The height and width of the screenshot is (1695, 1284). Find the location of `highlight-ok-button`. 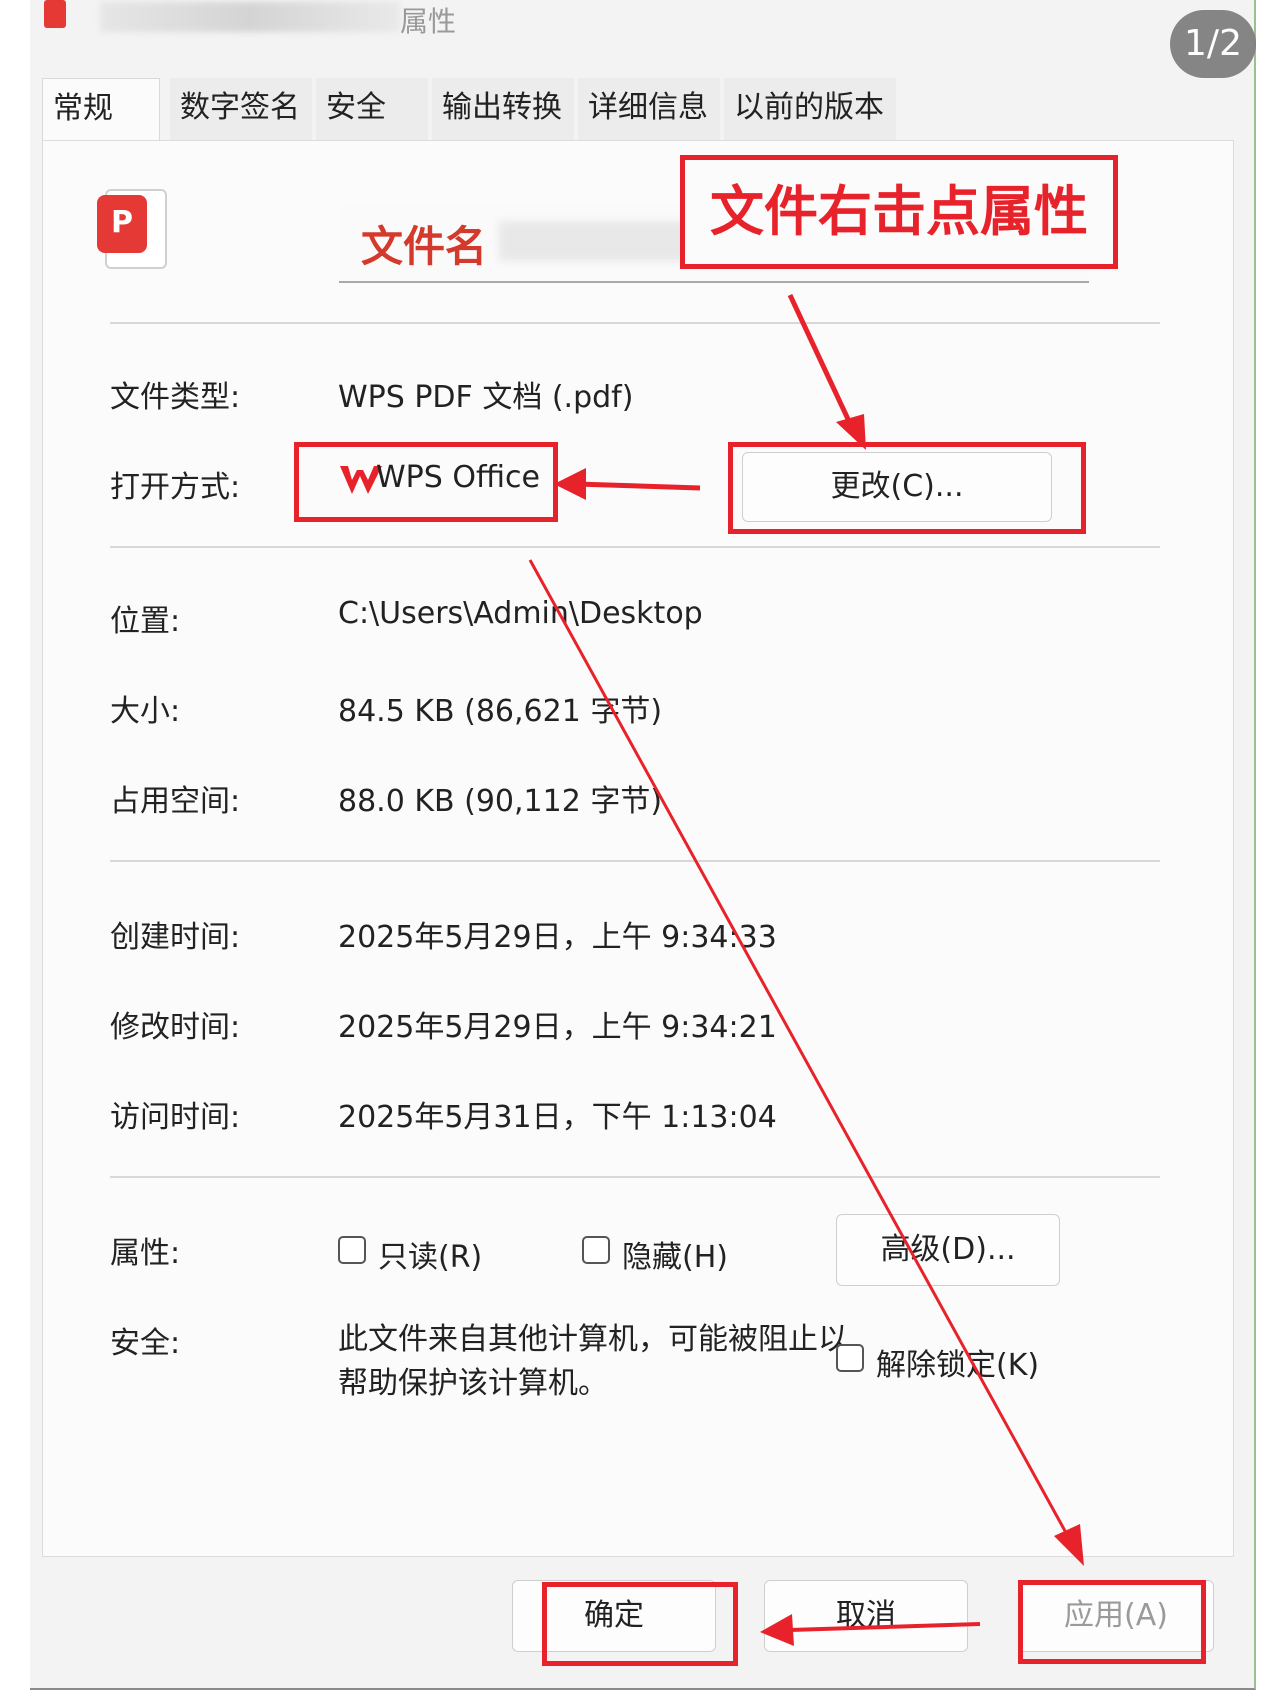

highlight-ok-button is located at coordinates (640, 1624).